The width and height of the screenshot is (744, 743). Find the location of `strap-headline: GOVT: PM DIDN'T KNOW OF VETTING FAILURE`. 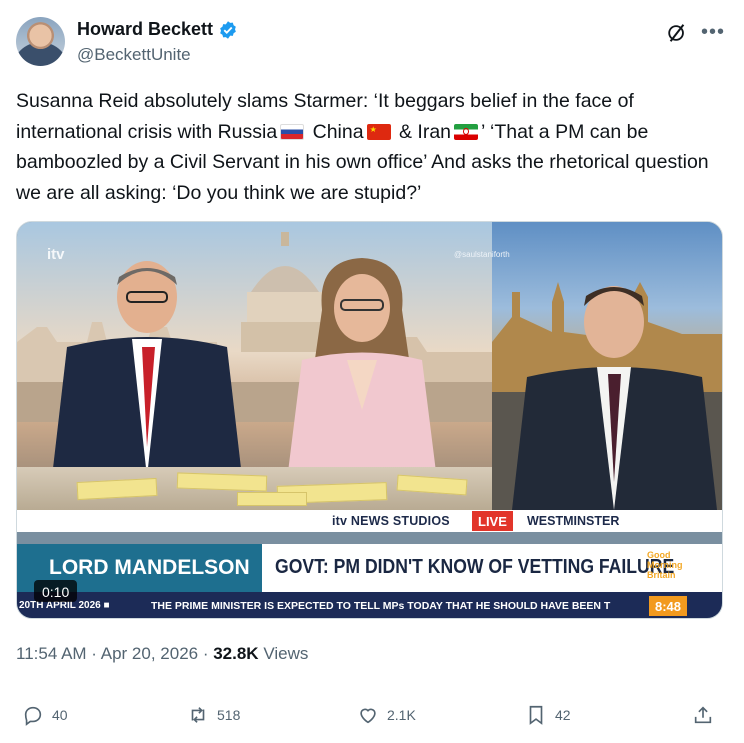

strap-headline: GOVT: PM DIDN'T KNOW OF VETTING FAILURE is located at coordinates (475, 567).